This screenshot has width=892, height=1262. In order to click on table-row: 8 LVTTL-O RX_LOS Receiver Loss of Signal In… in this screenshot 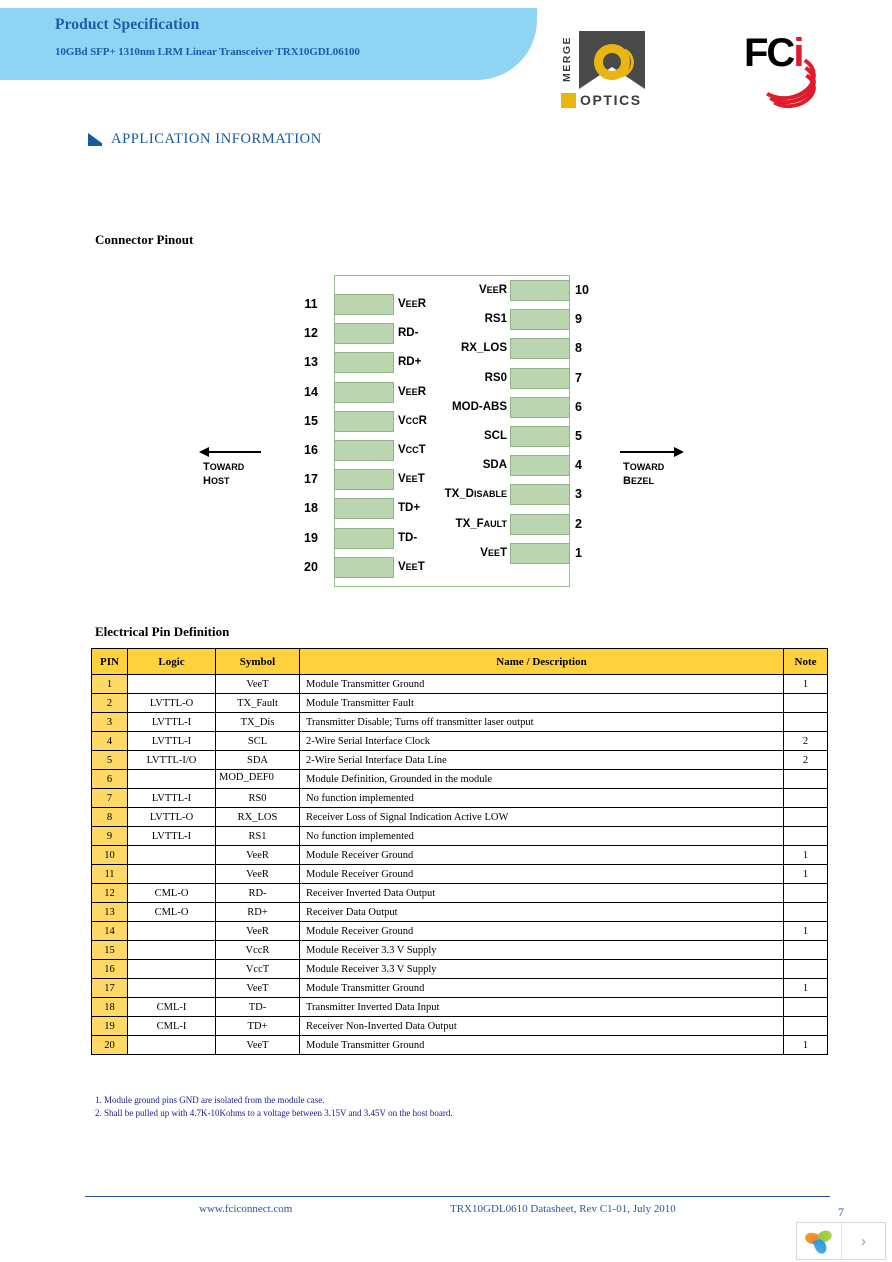, I will do `click(459, 817)`.